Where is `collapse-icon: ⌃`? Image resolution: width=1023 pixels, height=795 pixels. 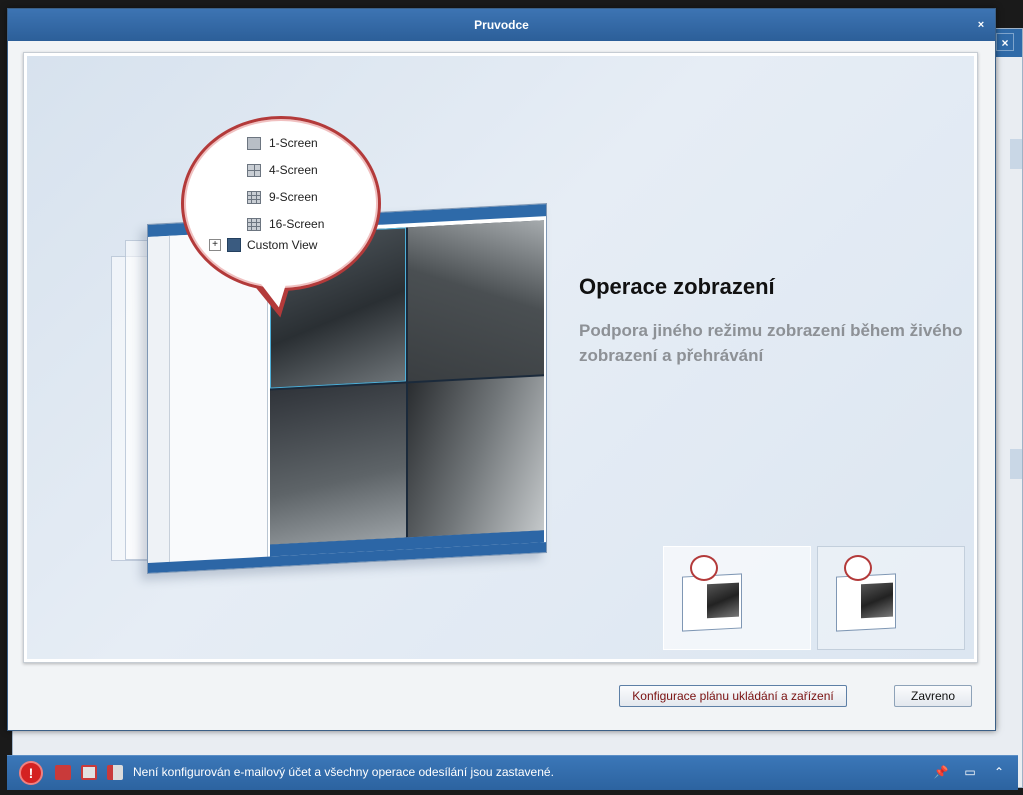
collapse-icon: ⌃ is located at coordinates (999, 772).